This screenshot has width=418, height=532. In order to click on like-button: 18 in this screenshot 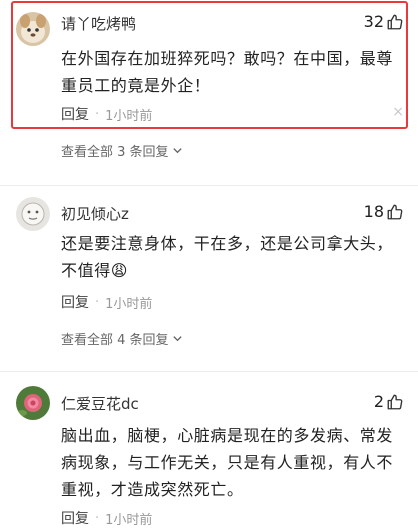, I will do `click(384, 211)`.